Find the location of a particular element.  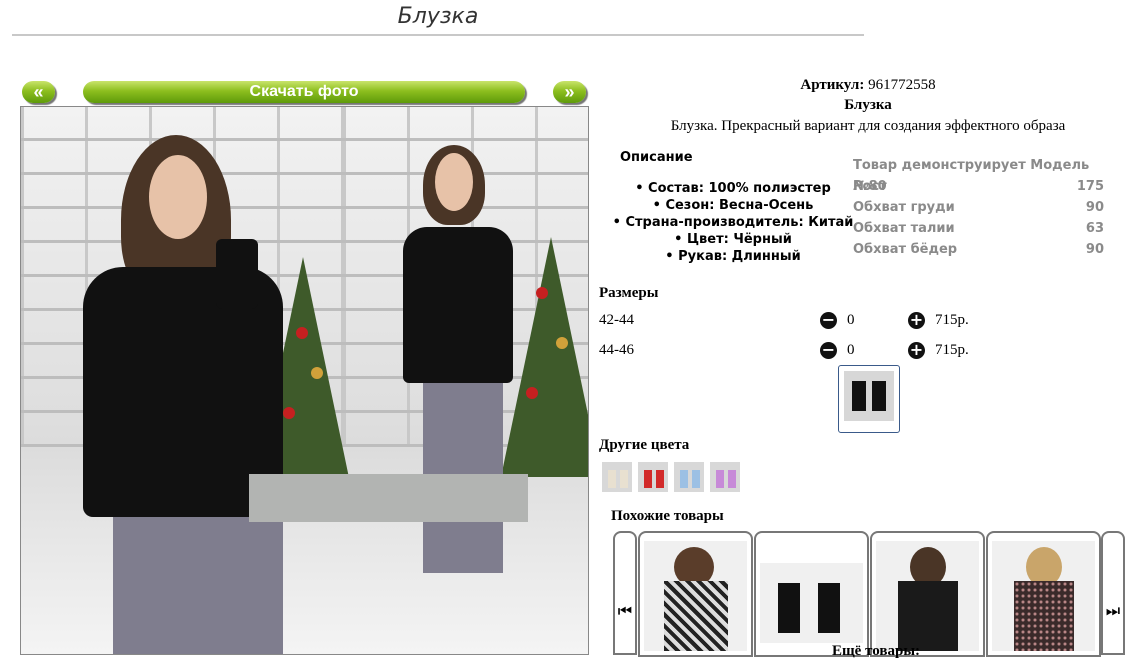

size-label: 44-46 is located at coordinates (616, 350).